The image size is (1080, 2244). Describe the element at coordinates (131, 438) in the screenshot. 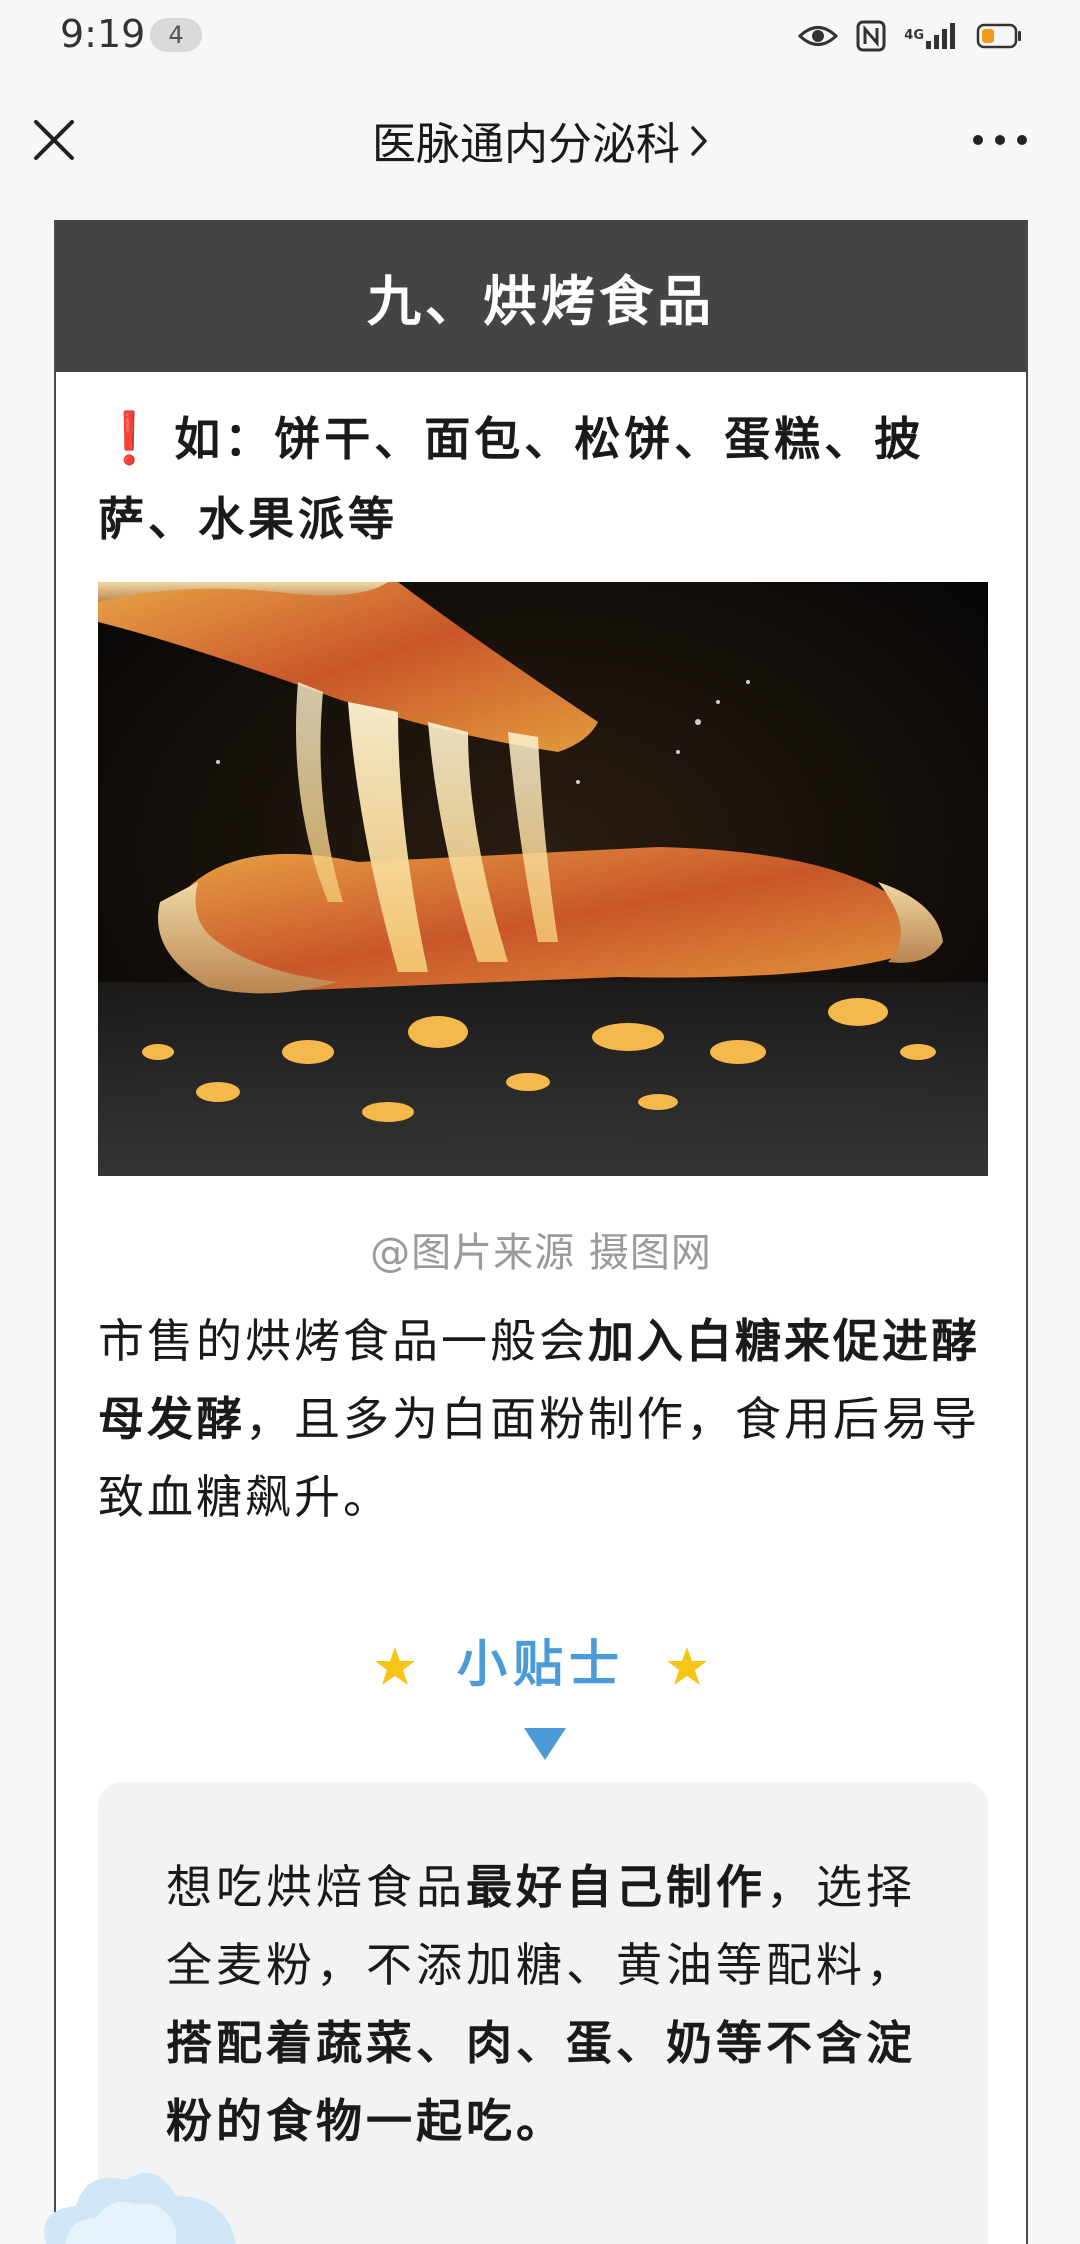

I see `exclamation-icon: ❗` at that location.